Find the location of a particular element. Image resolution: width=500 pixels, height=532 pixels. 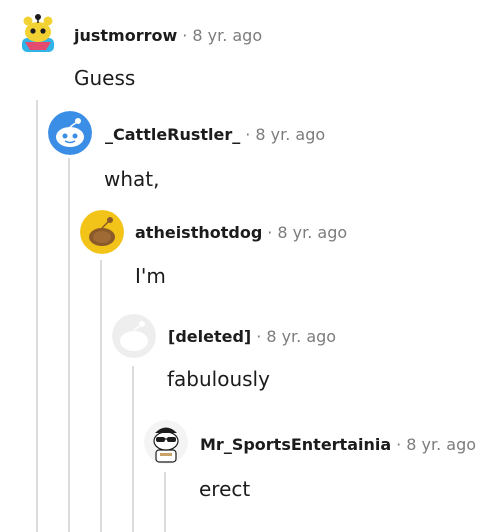

comment-body: I'm is located at coordinates (150, 276).